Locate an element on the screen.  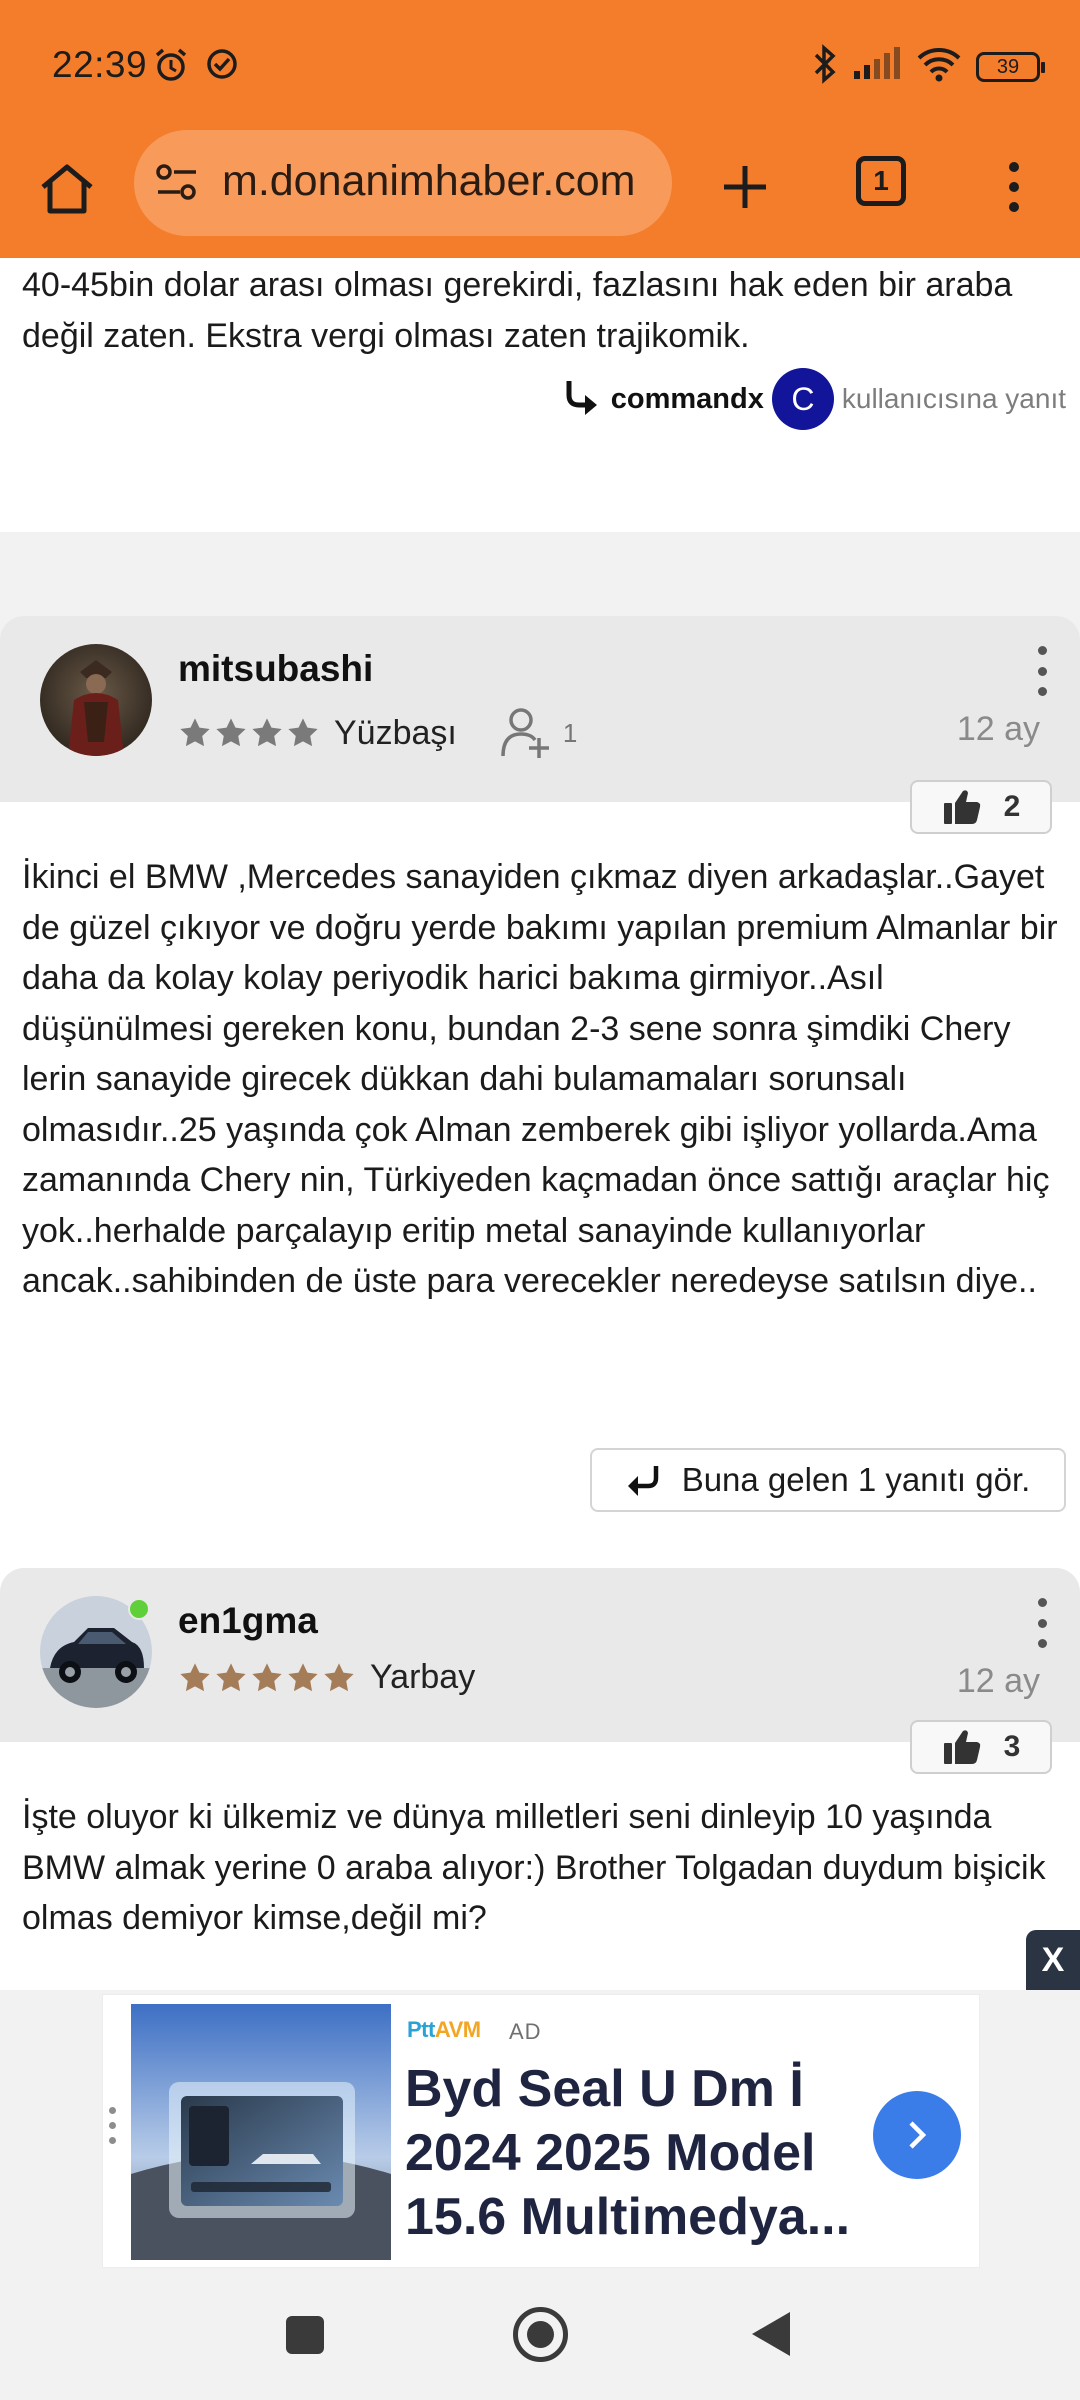
tab-switcher-button: 1 is located at coordinates (881, 181).